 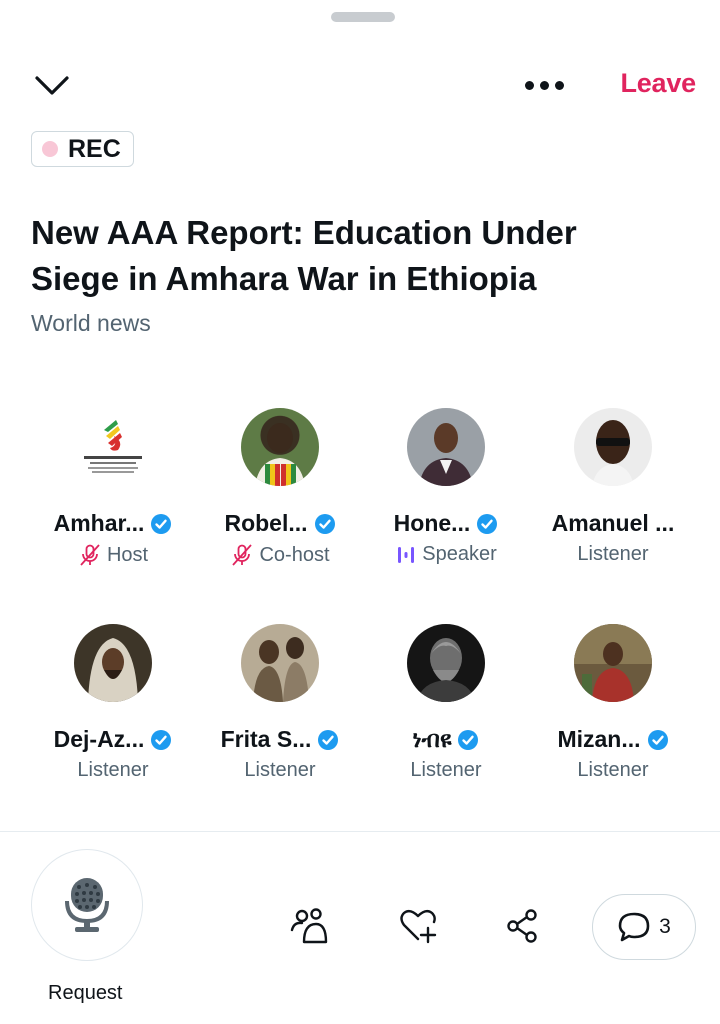 What do you see at coordinates (94, 148) in the screenshot?
I see `recording-label: REC` at bounding box center [94, 148].